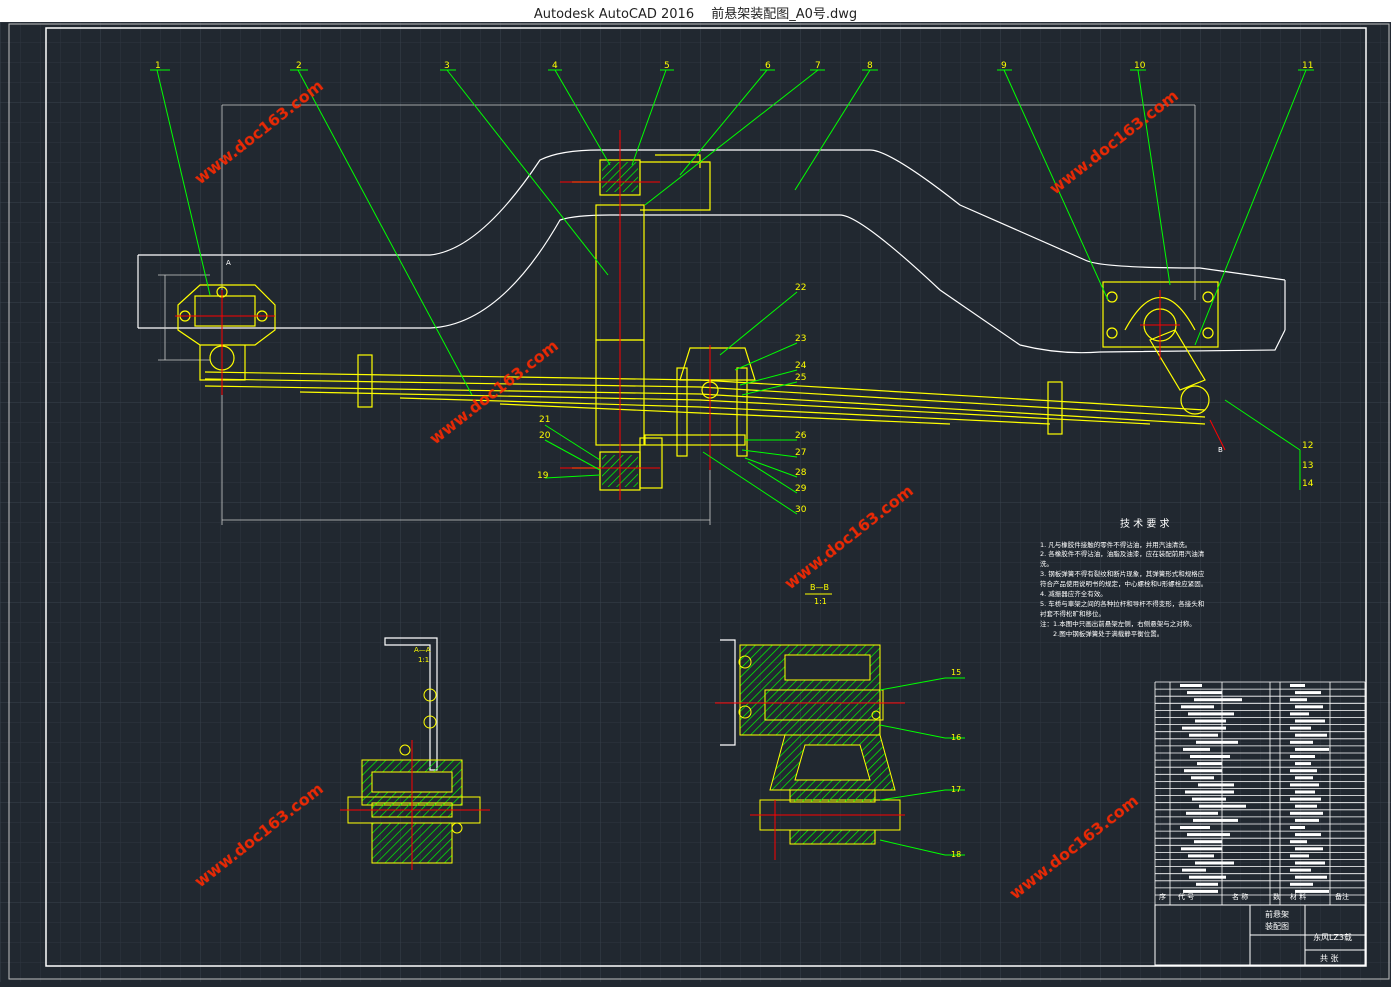  I want to click on tech-line-9: 注：1.本图中只画出前悬架左侧，右侧悬架与之对称。, so click(1118, 623).